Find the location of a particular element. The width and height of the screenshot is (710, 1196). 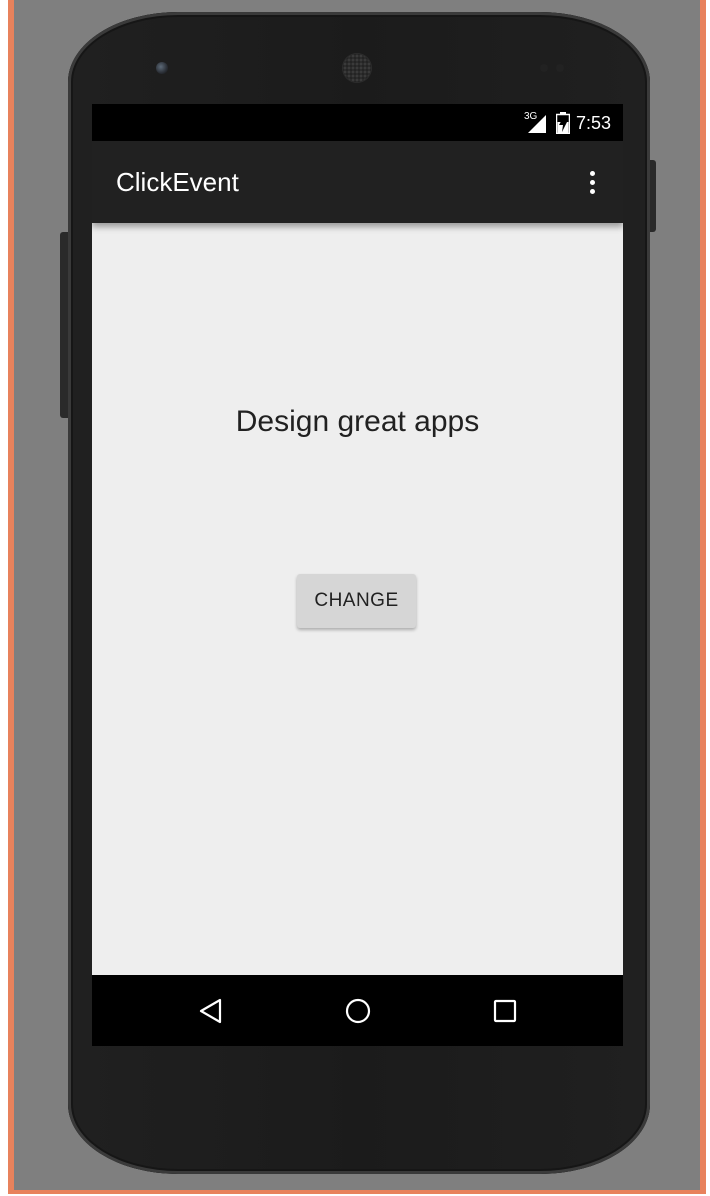

home-icon is located at coordinates (358, 1011).